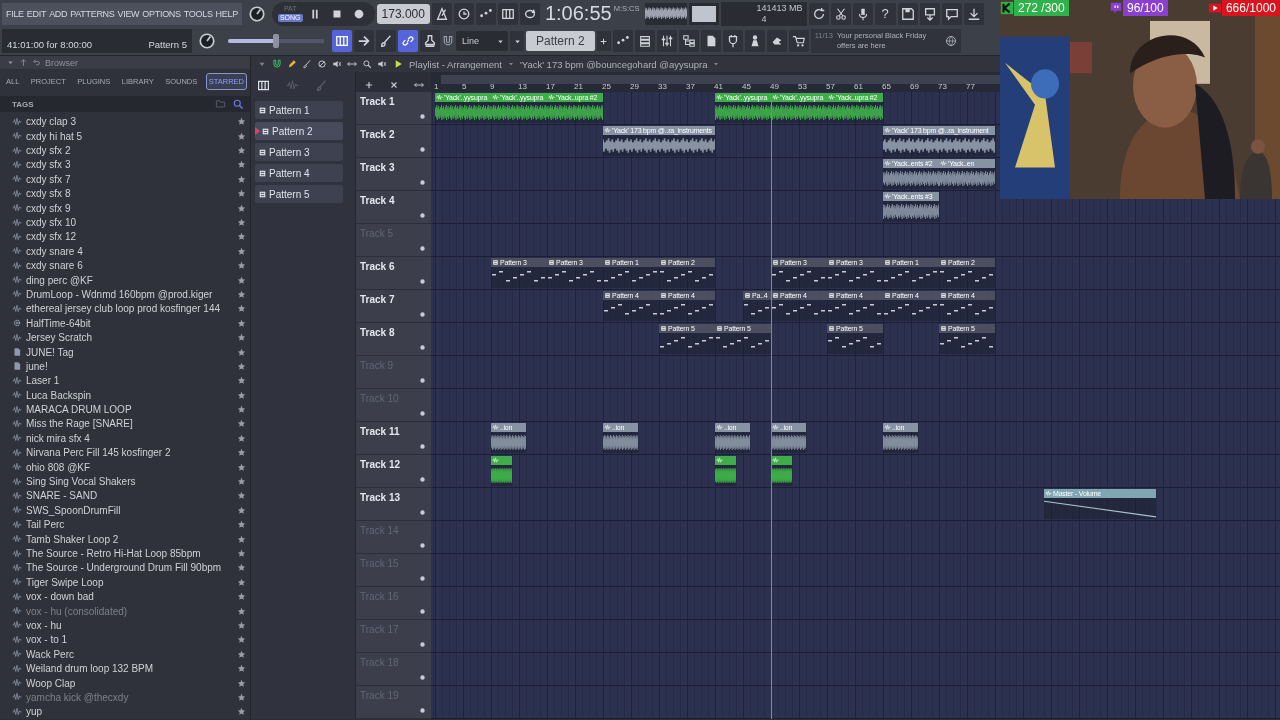  What do you see at coordinates (125, 553) in the screenshot?
I see `browser-item: The Source - Retro Hi-Hat Loop 85bpm` at bounding box center [125, 553].